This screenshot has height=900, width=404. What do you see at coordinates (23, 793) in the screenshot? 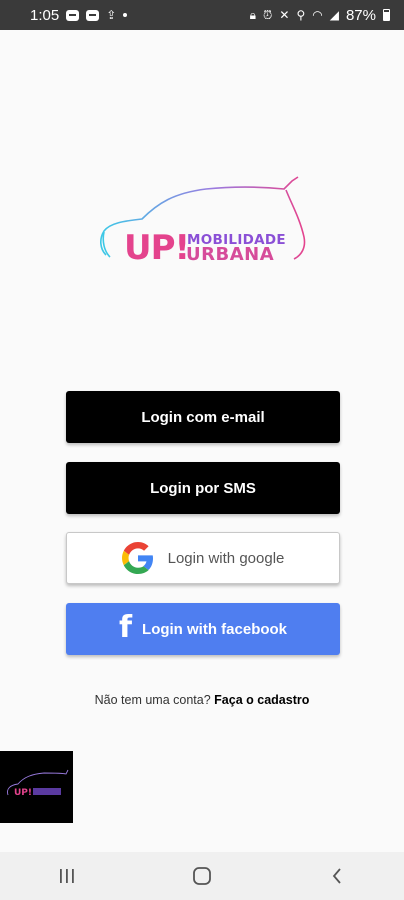
I see `svg-text: UP!` at bounding box center [23, 793].